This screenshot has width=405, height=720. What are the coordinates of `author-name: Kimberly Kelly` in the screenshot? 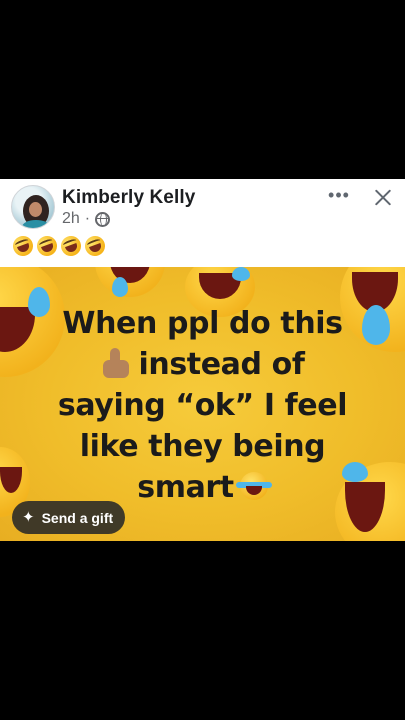 It's located at (128, 198).